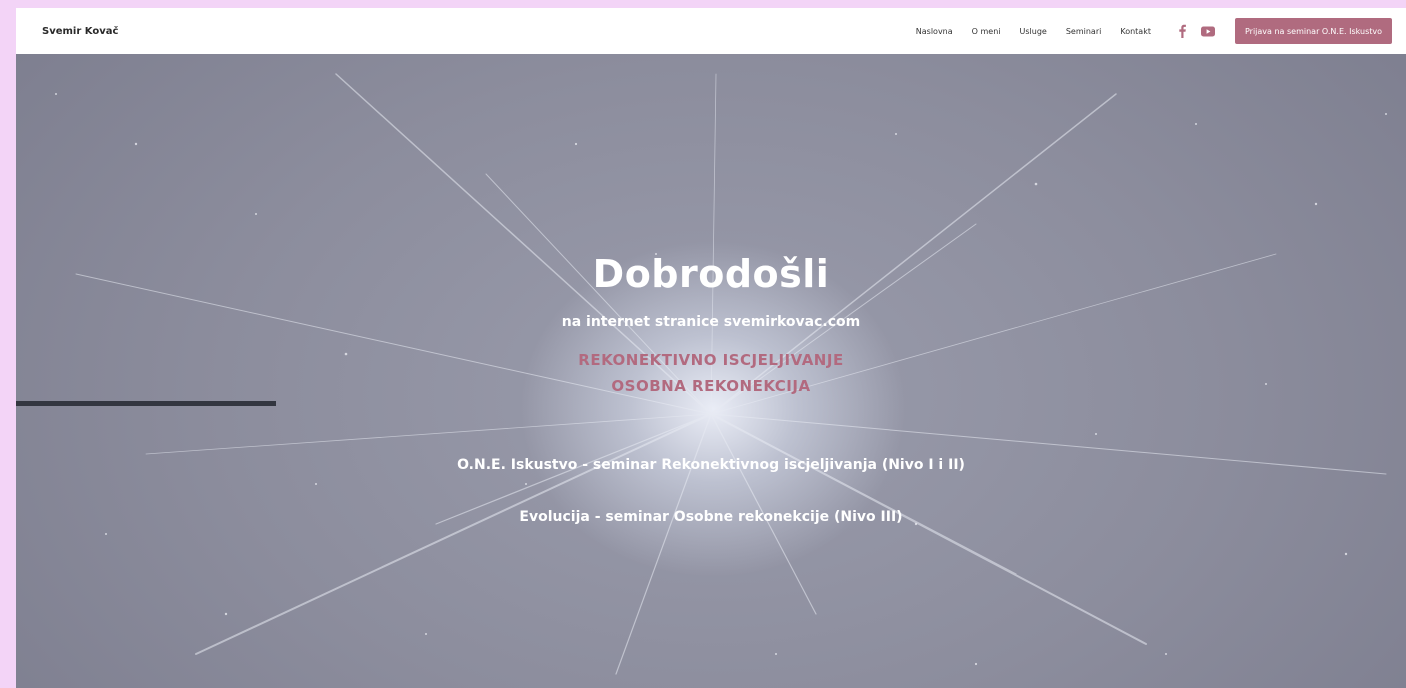  I want to click on nav-link-kontakt: Kontakt, so click(1135, 31).